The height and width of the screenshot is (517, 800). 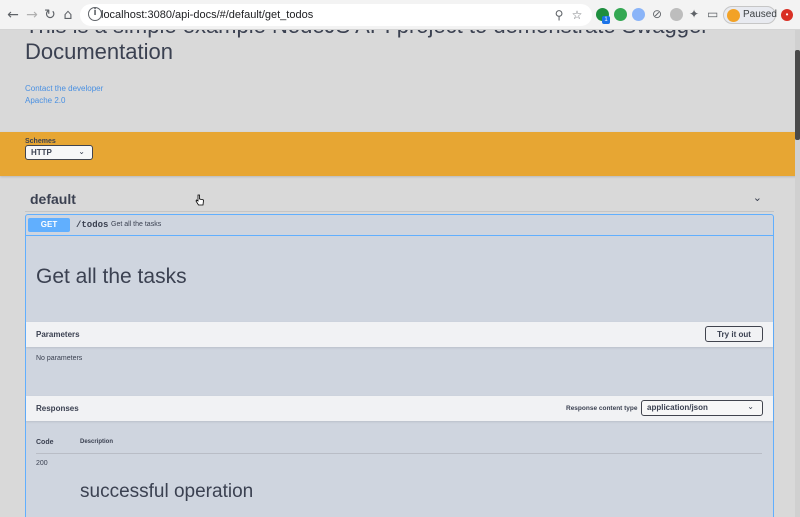 What do you see at coordinates (42, 463) in the screenshot?
I see `response-code: 200` at bounding box center [42, 463].